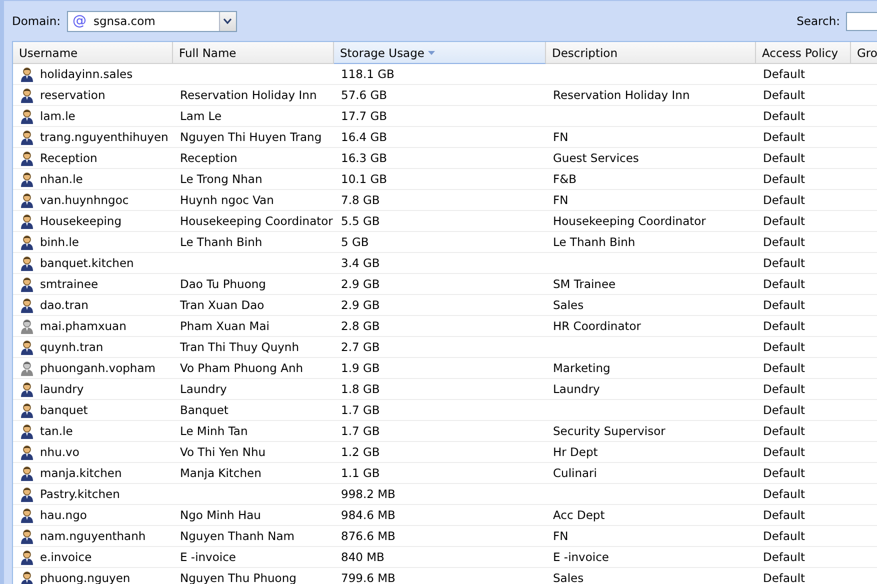 The image size is (877, 584). What do you see at coordinates (64, 305) in the screenshot?
I see `username-cell: dao.tran` at bounding box center [64, 305].